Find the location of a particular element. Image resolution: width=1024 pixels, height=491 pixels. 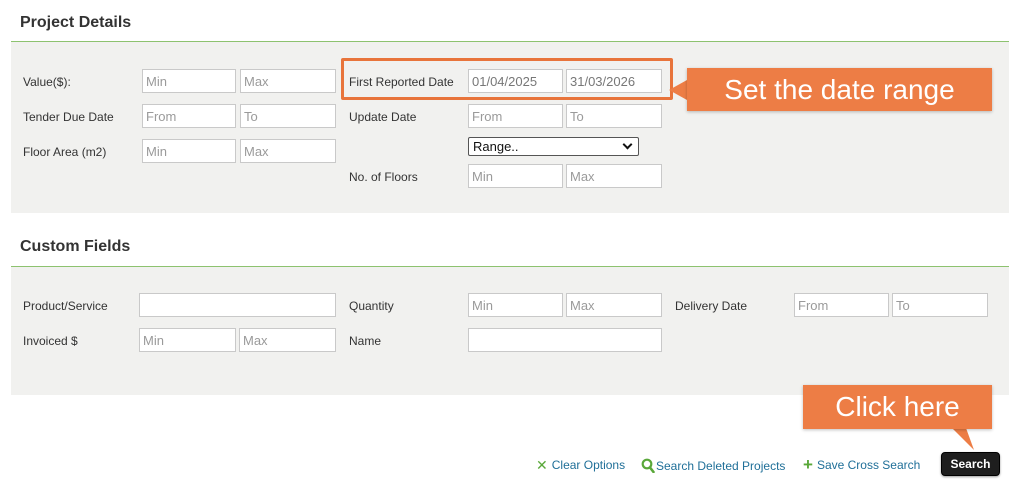

save-cross-search-link: + Save Cross Search is located at coordinates (862, 464).